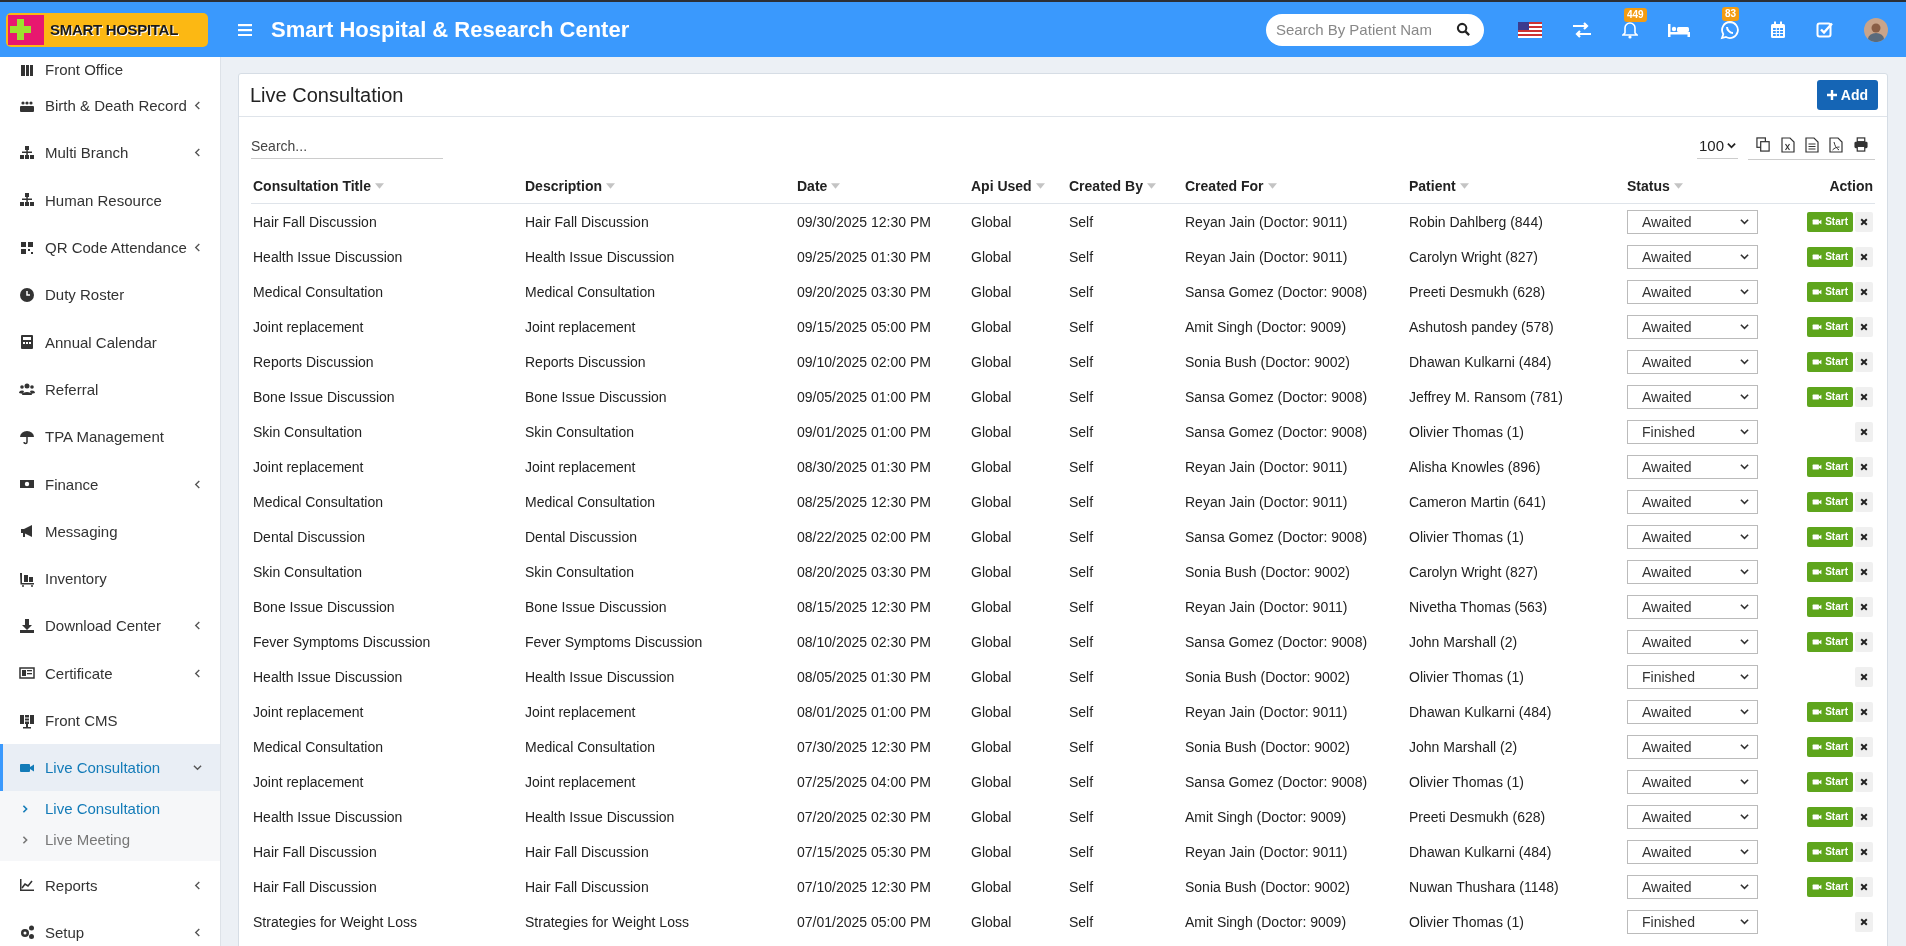  What do you see at coordinates (245, 29) in the screenshot?
I see `menu-icon` at bounding box center [245, 29].